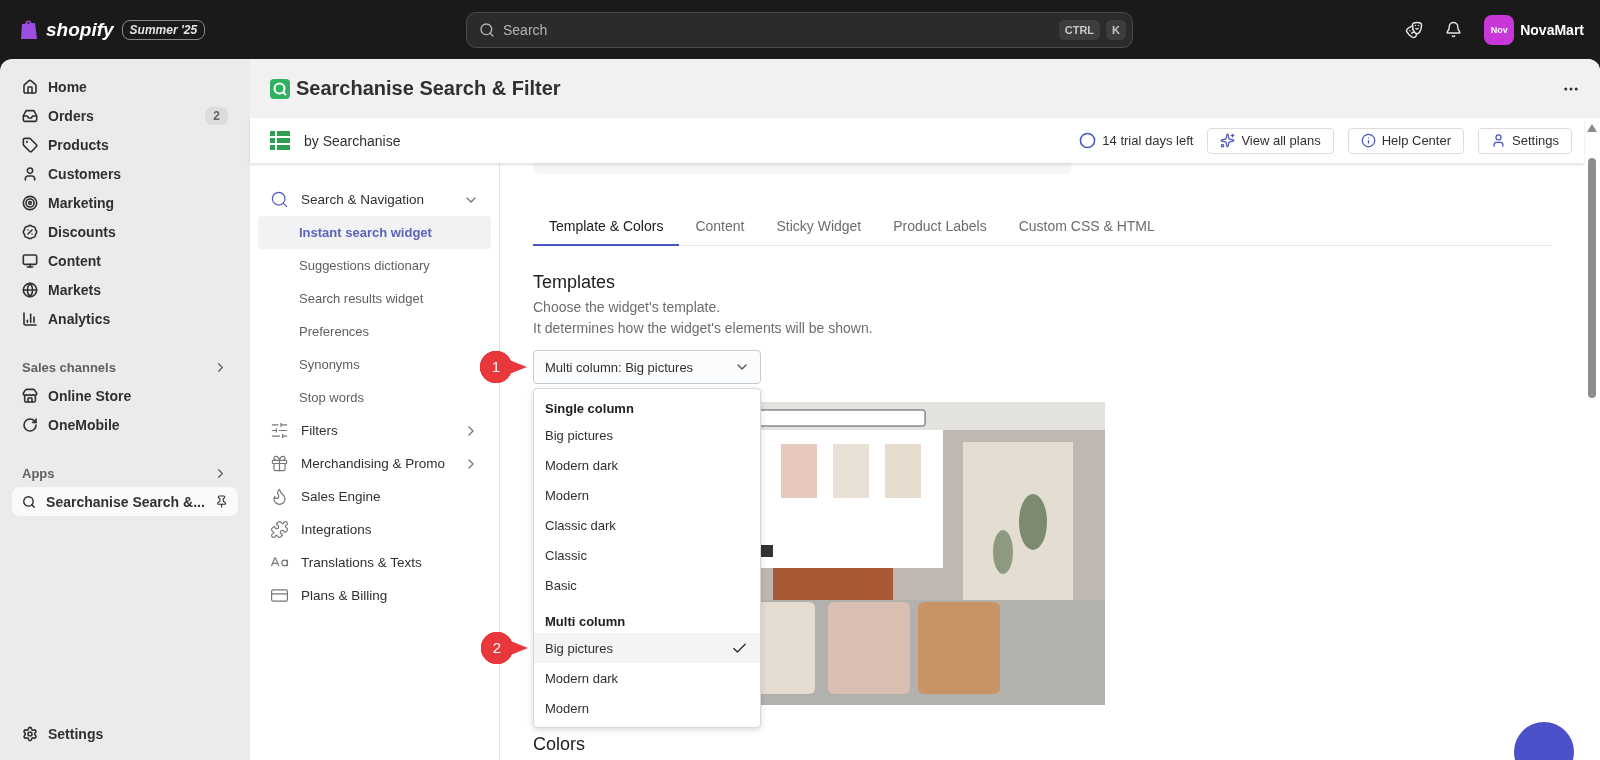 This screenshot has width=1600, height=760. Describe the element at coordinates (38, 473) in the screenshot. I see `section-heading: Apps` at that location.